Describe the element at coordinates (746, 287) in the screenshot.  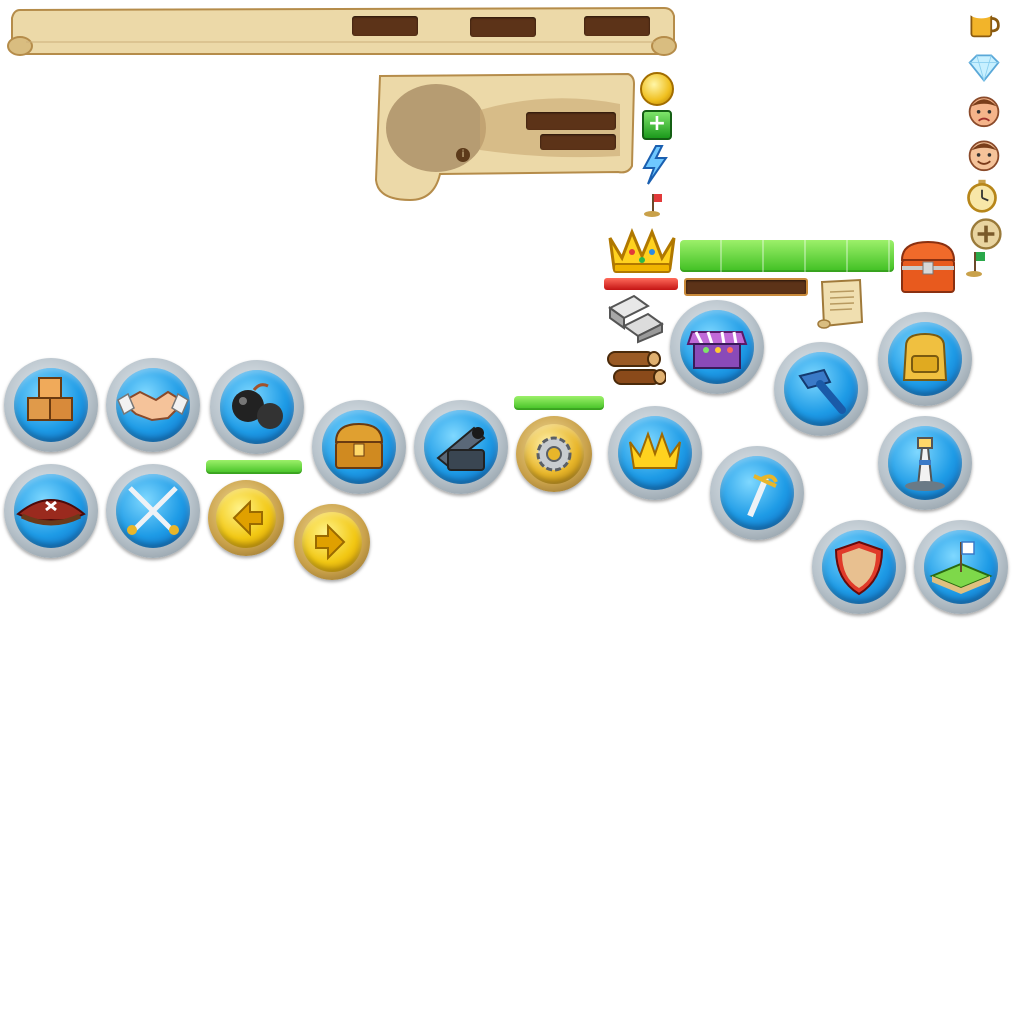
I see `resource-bar-track` at that location.